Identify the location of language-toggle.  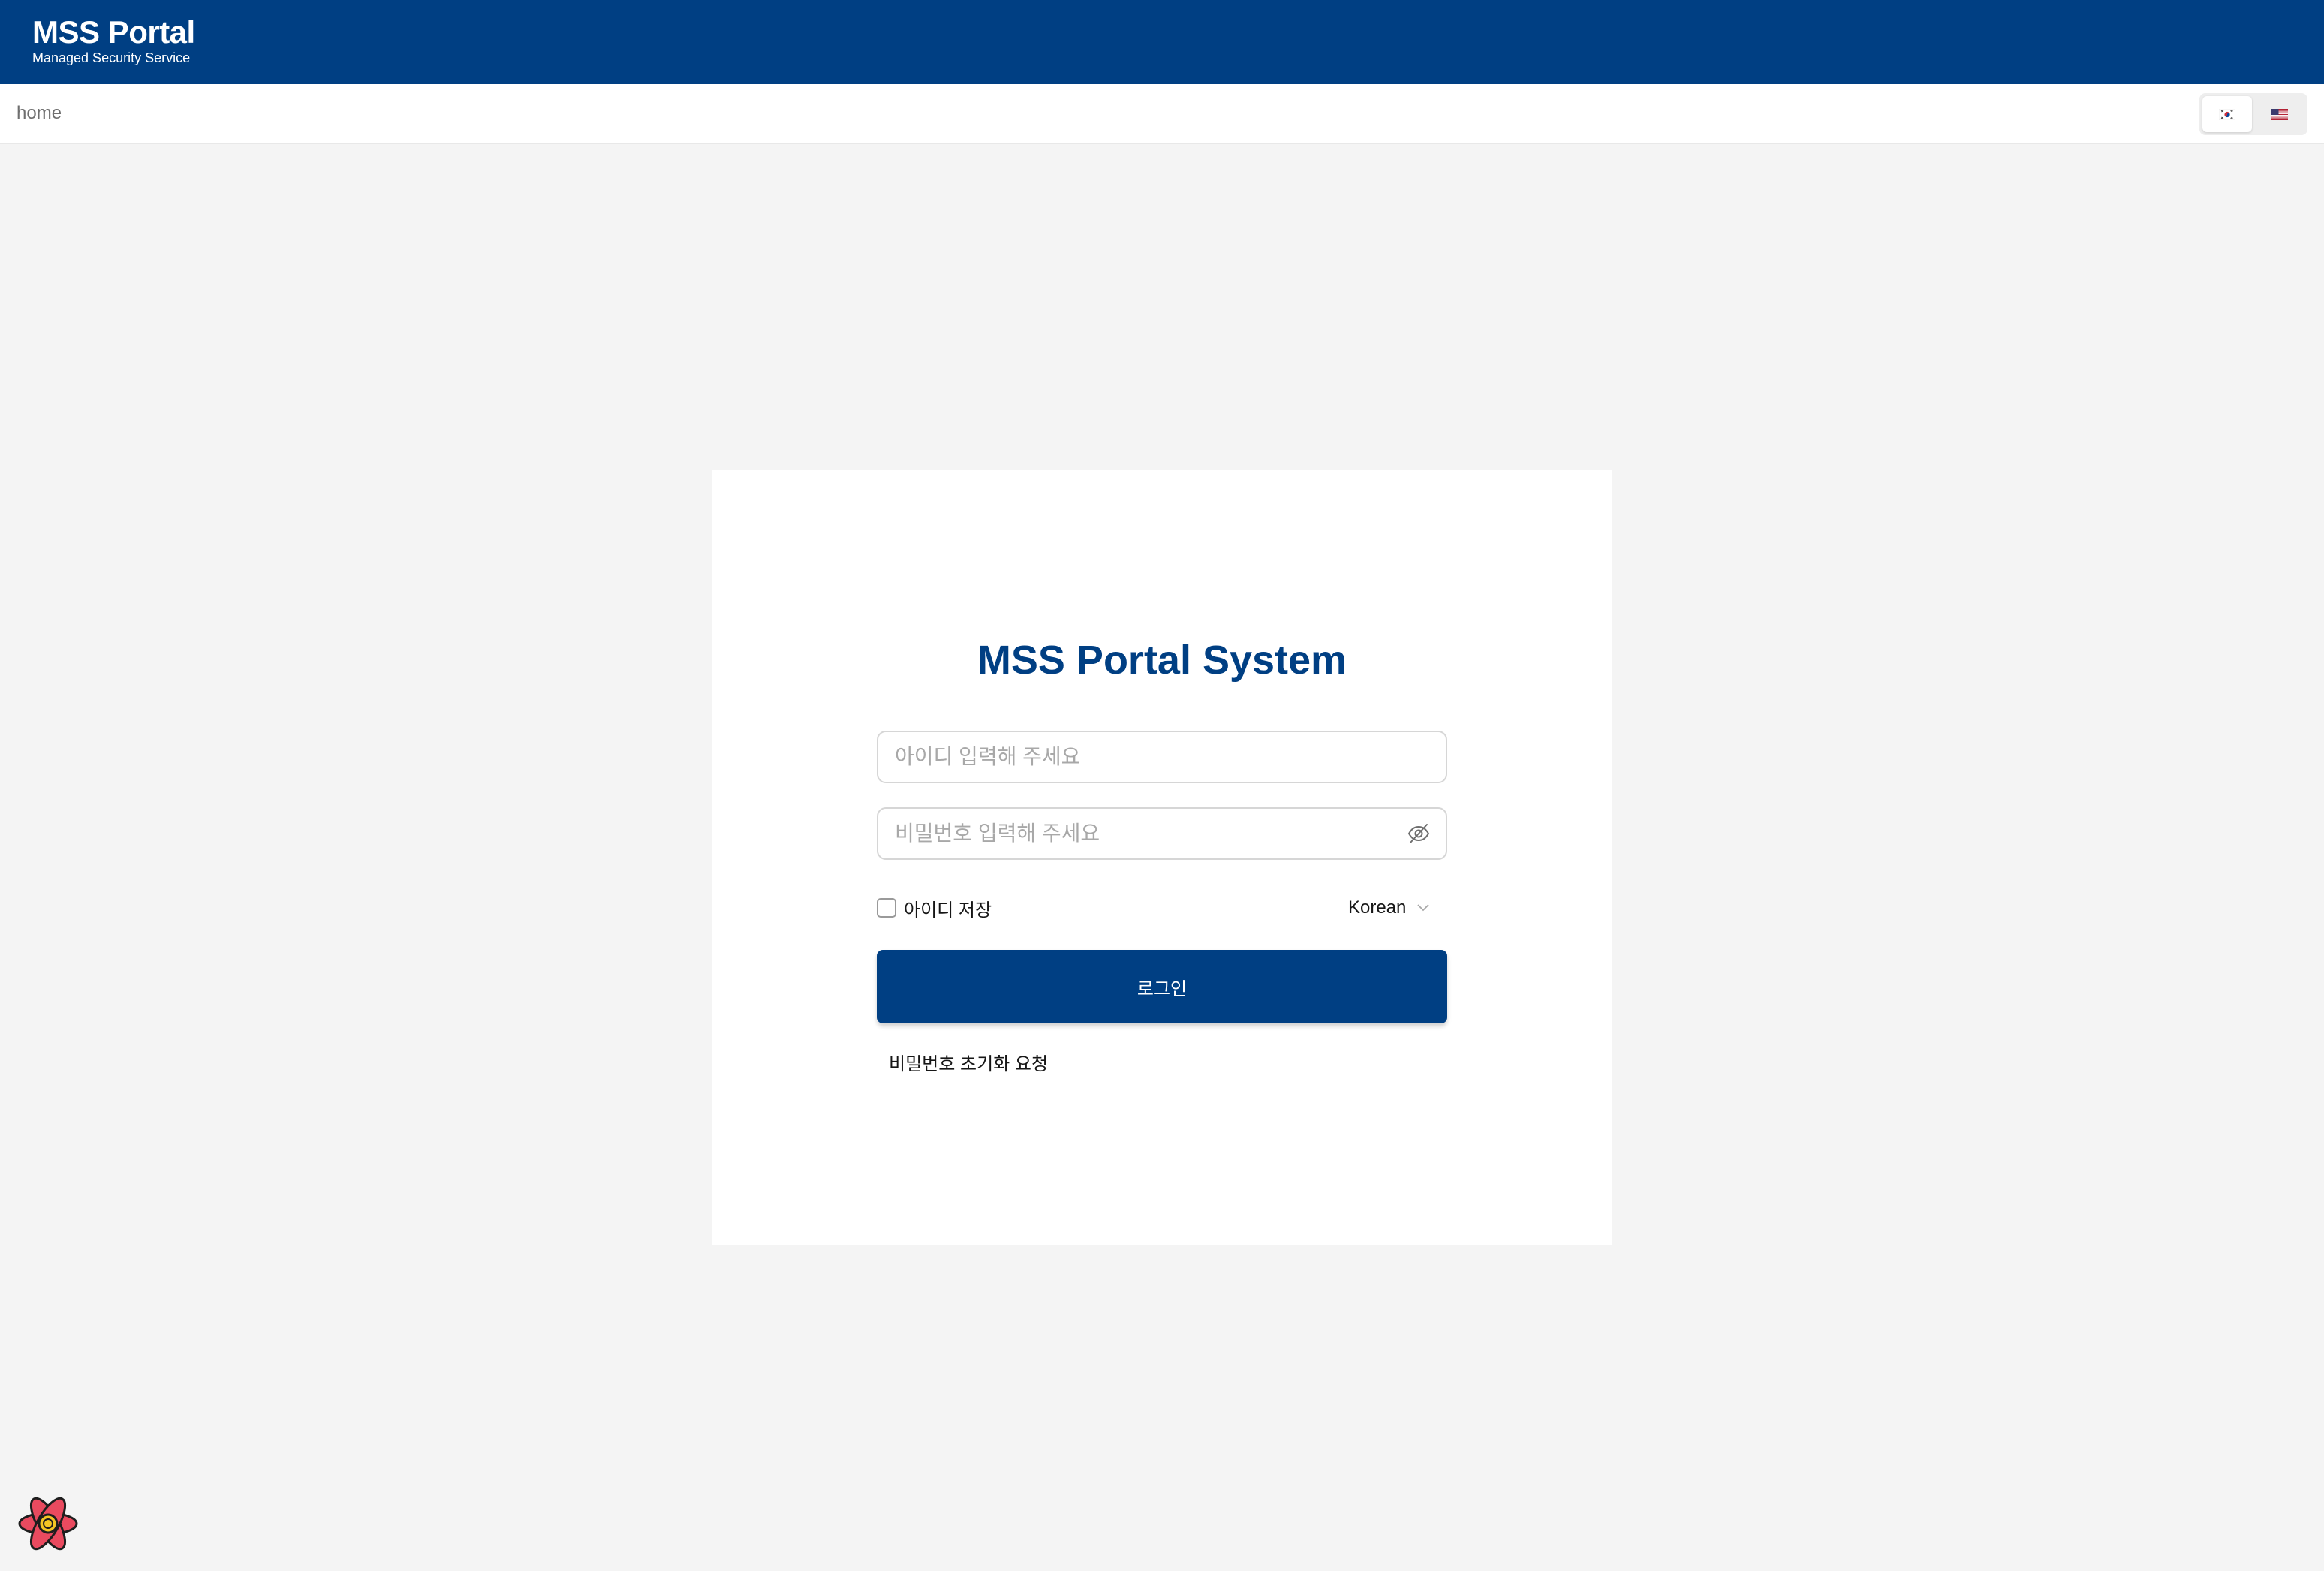
(2253, 114).